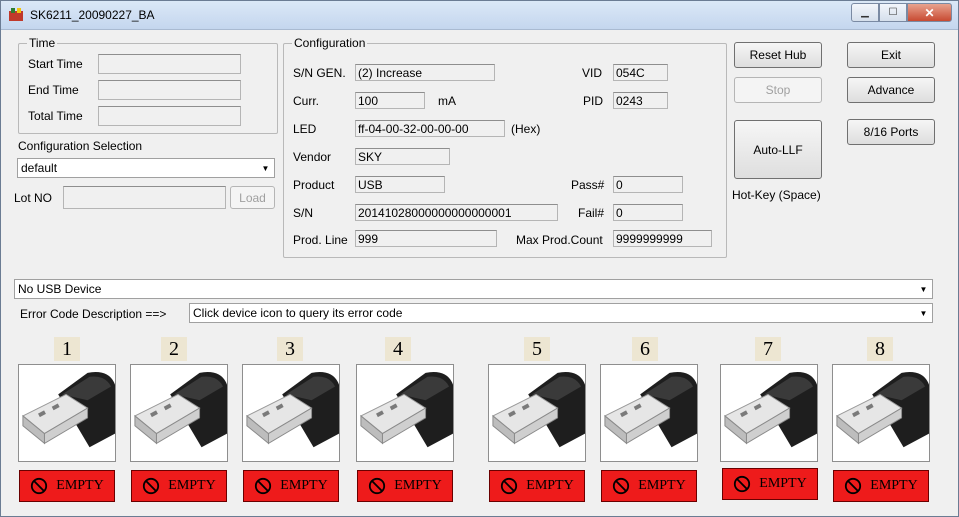  What do you see at coordinates (314, 185) in the screenshot?
I see `product-label: Product` at bounding box center [314, 185].